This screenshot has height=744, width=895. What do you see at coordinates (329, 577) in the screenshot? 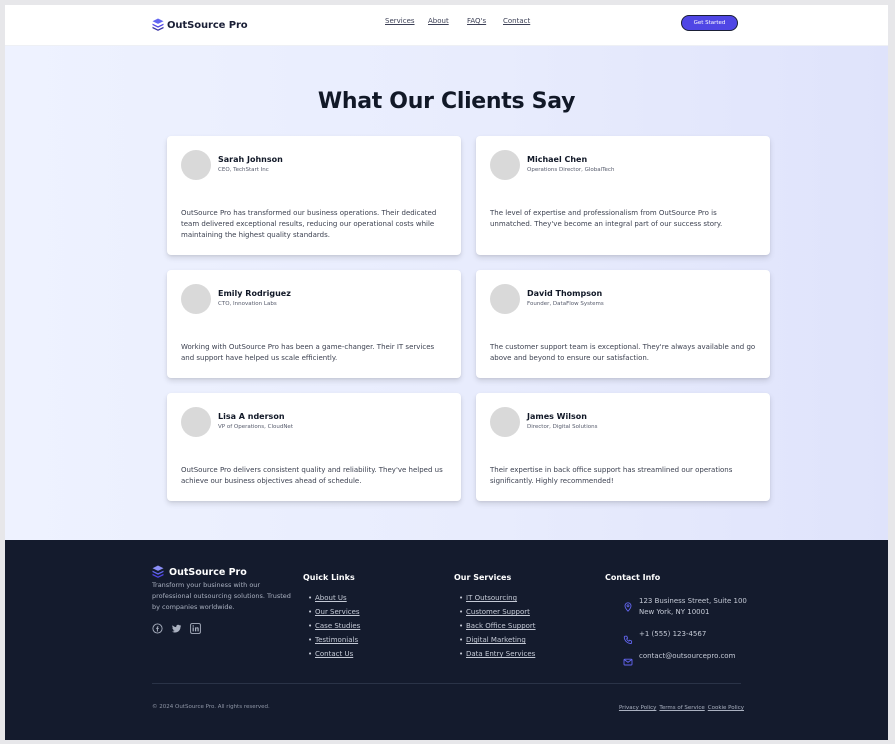
I see `quick-links-title: Quick Links` at bounding box center [329, 577].